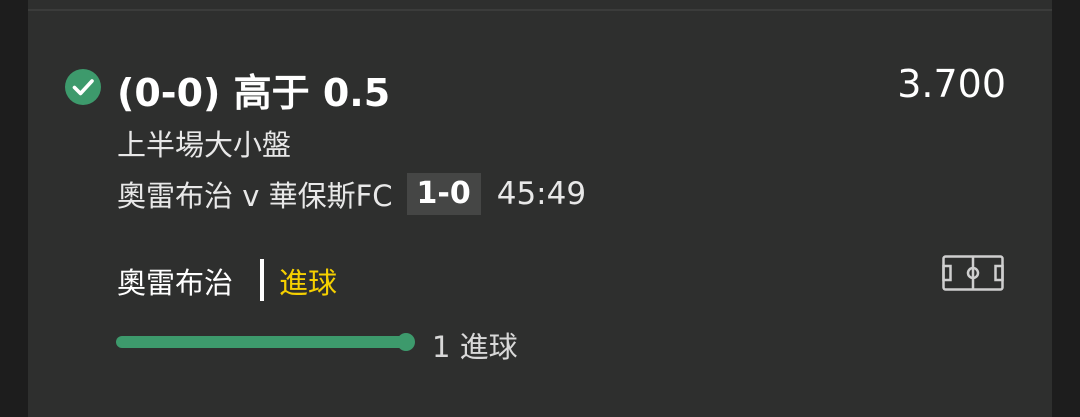 This screenshot has height=417, width=1080. Describe the element at coordinates (175, 283) in the screenshot. I see `last-event-team: 奧雷布治` at that location.